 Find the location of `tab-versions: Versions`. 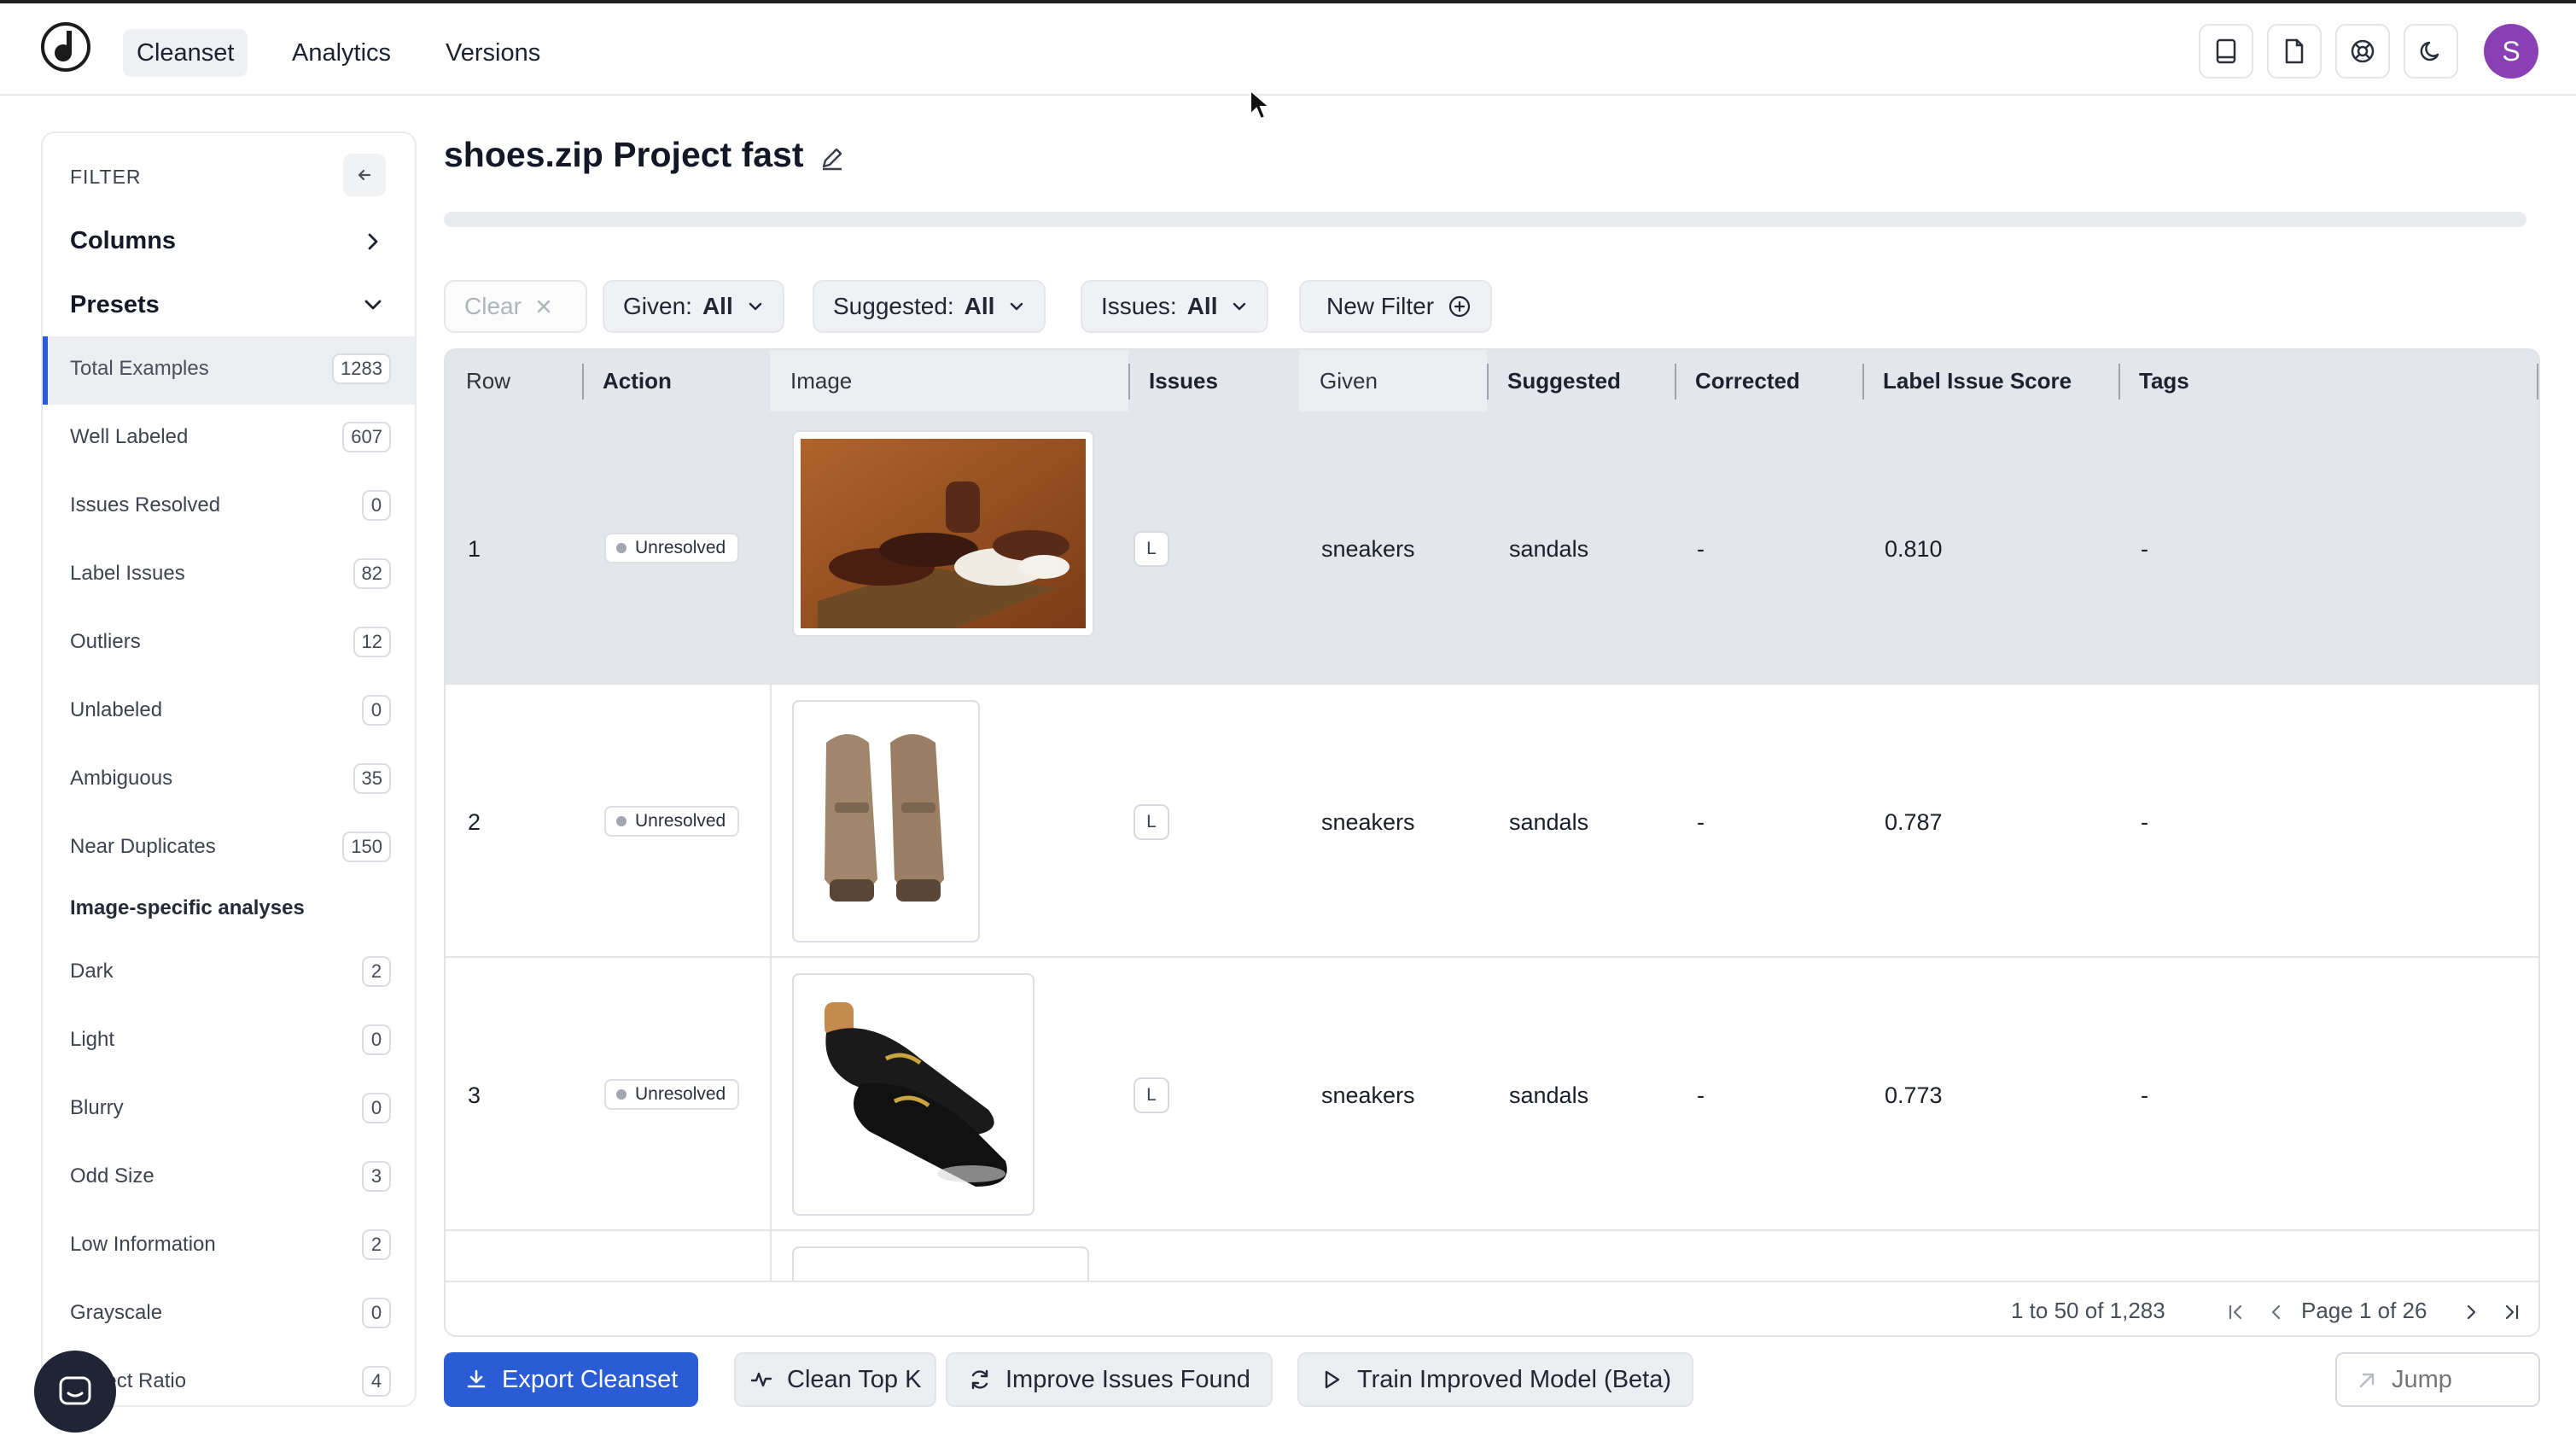

tab-versions: Versions is located at coordinates (493, 53).